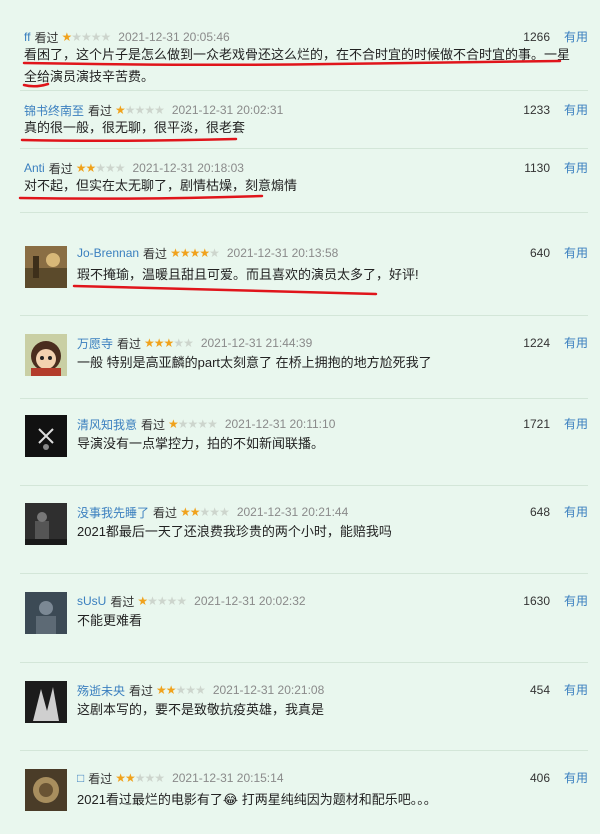 Image resolution: width=600 pixels, height=834 pixels. Describe the element at coordinates (201, 709) in the screenshot. I see `comment-text: 这剧本写的，要不是致敬抗疫英雄，我真是` at that location.